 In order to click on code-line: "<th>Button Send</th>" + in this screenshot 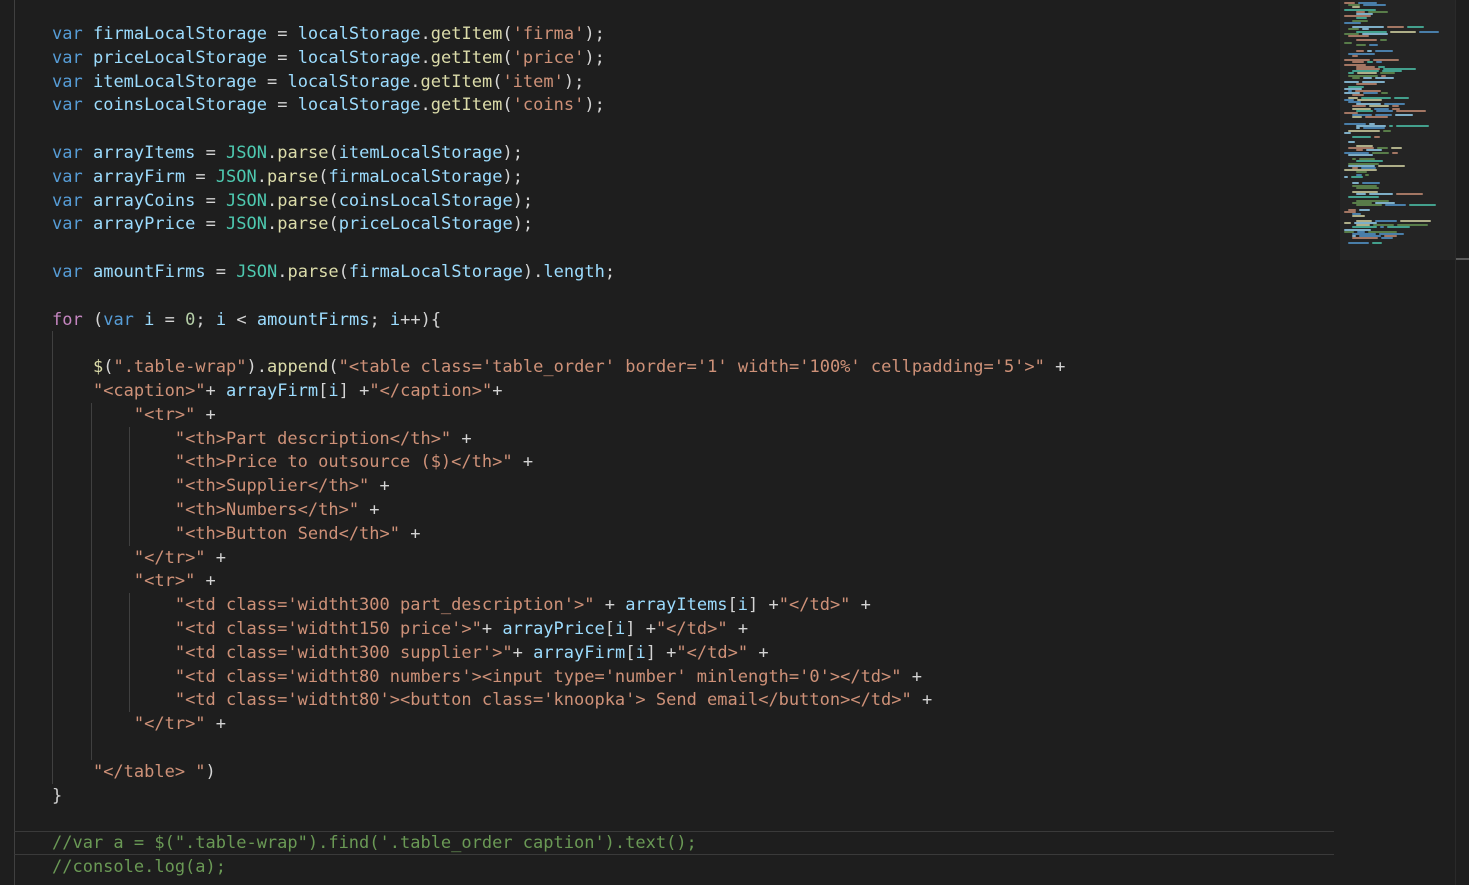, I will do `click(236, 534)`.